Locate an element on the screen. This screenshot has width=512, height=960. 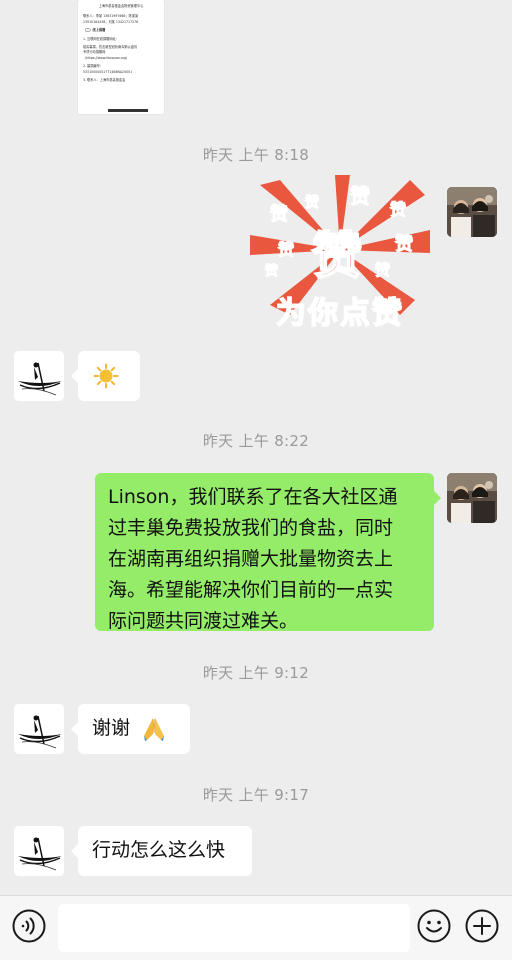
doc-line: 13910184438；刘某 13421717276 is located at coordinates (111, 21).